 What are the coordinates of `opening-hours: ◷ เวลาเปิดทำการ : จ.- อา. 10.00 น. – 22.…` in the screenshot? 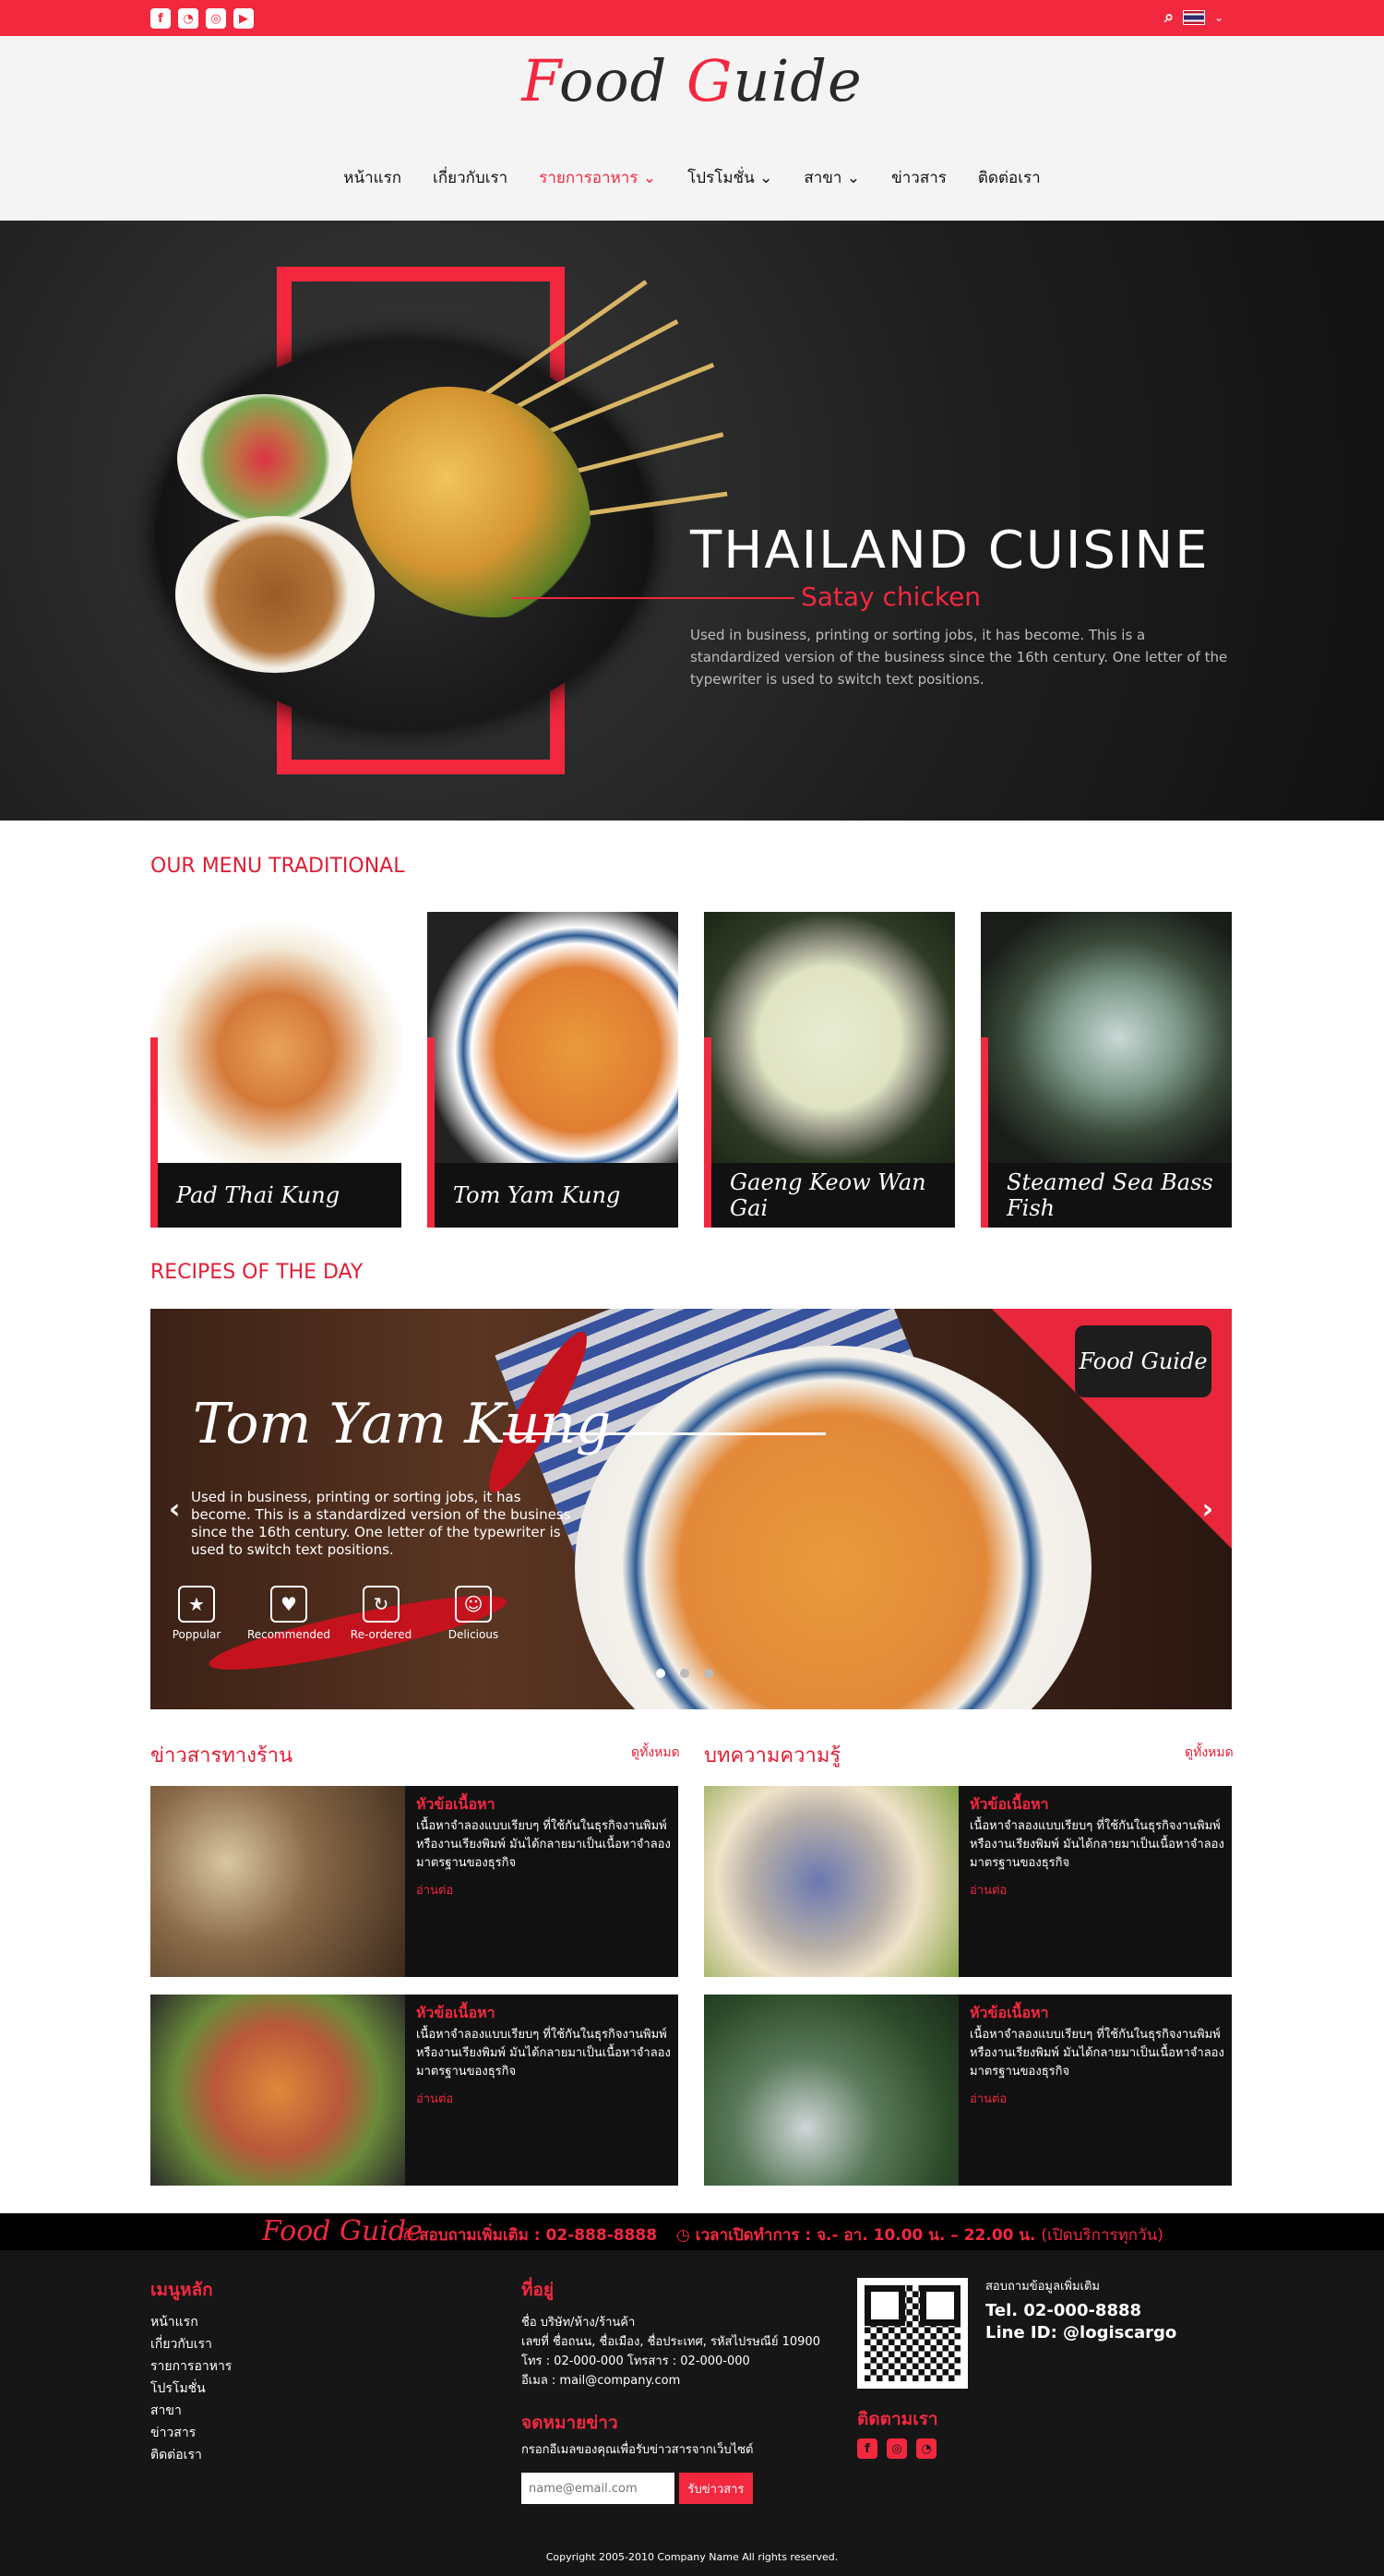 It's located at (919, 2235).